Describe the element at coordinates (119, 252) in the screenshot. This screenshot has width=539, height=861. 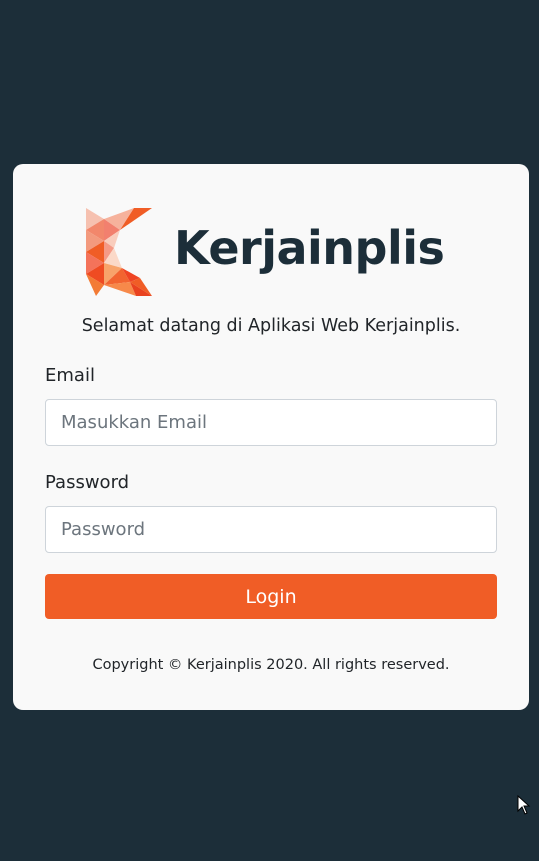
I see `kerjainplis-k-logo-icon` at that location.